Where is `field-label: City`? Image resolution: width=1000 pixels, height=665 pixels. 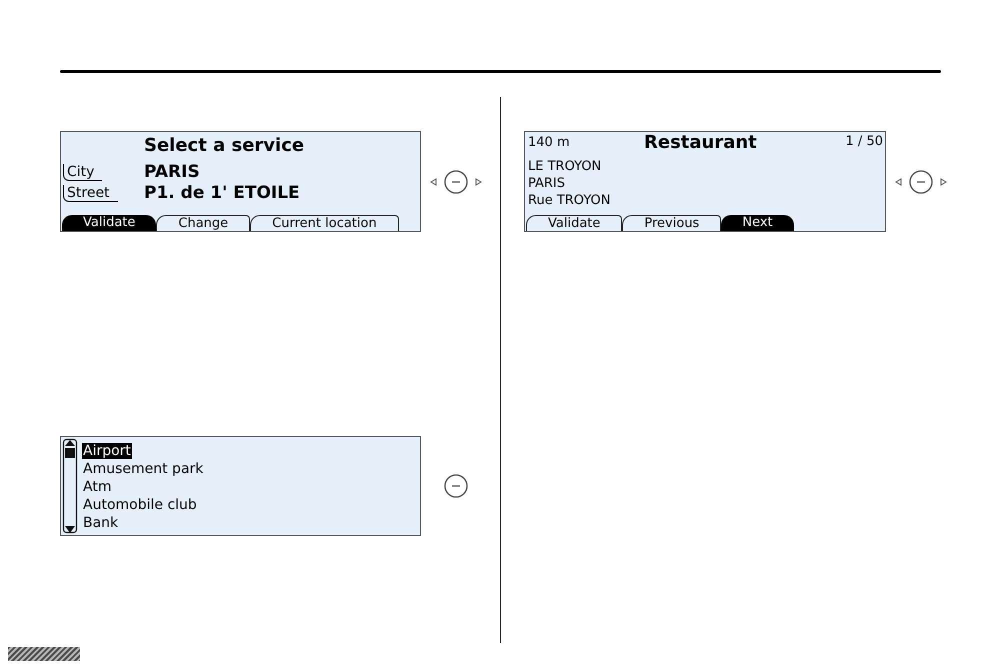
field-label: City is located at coordinates (82, 172).